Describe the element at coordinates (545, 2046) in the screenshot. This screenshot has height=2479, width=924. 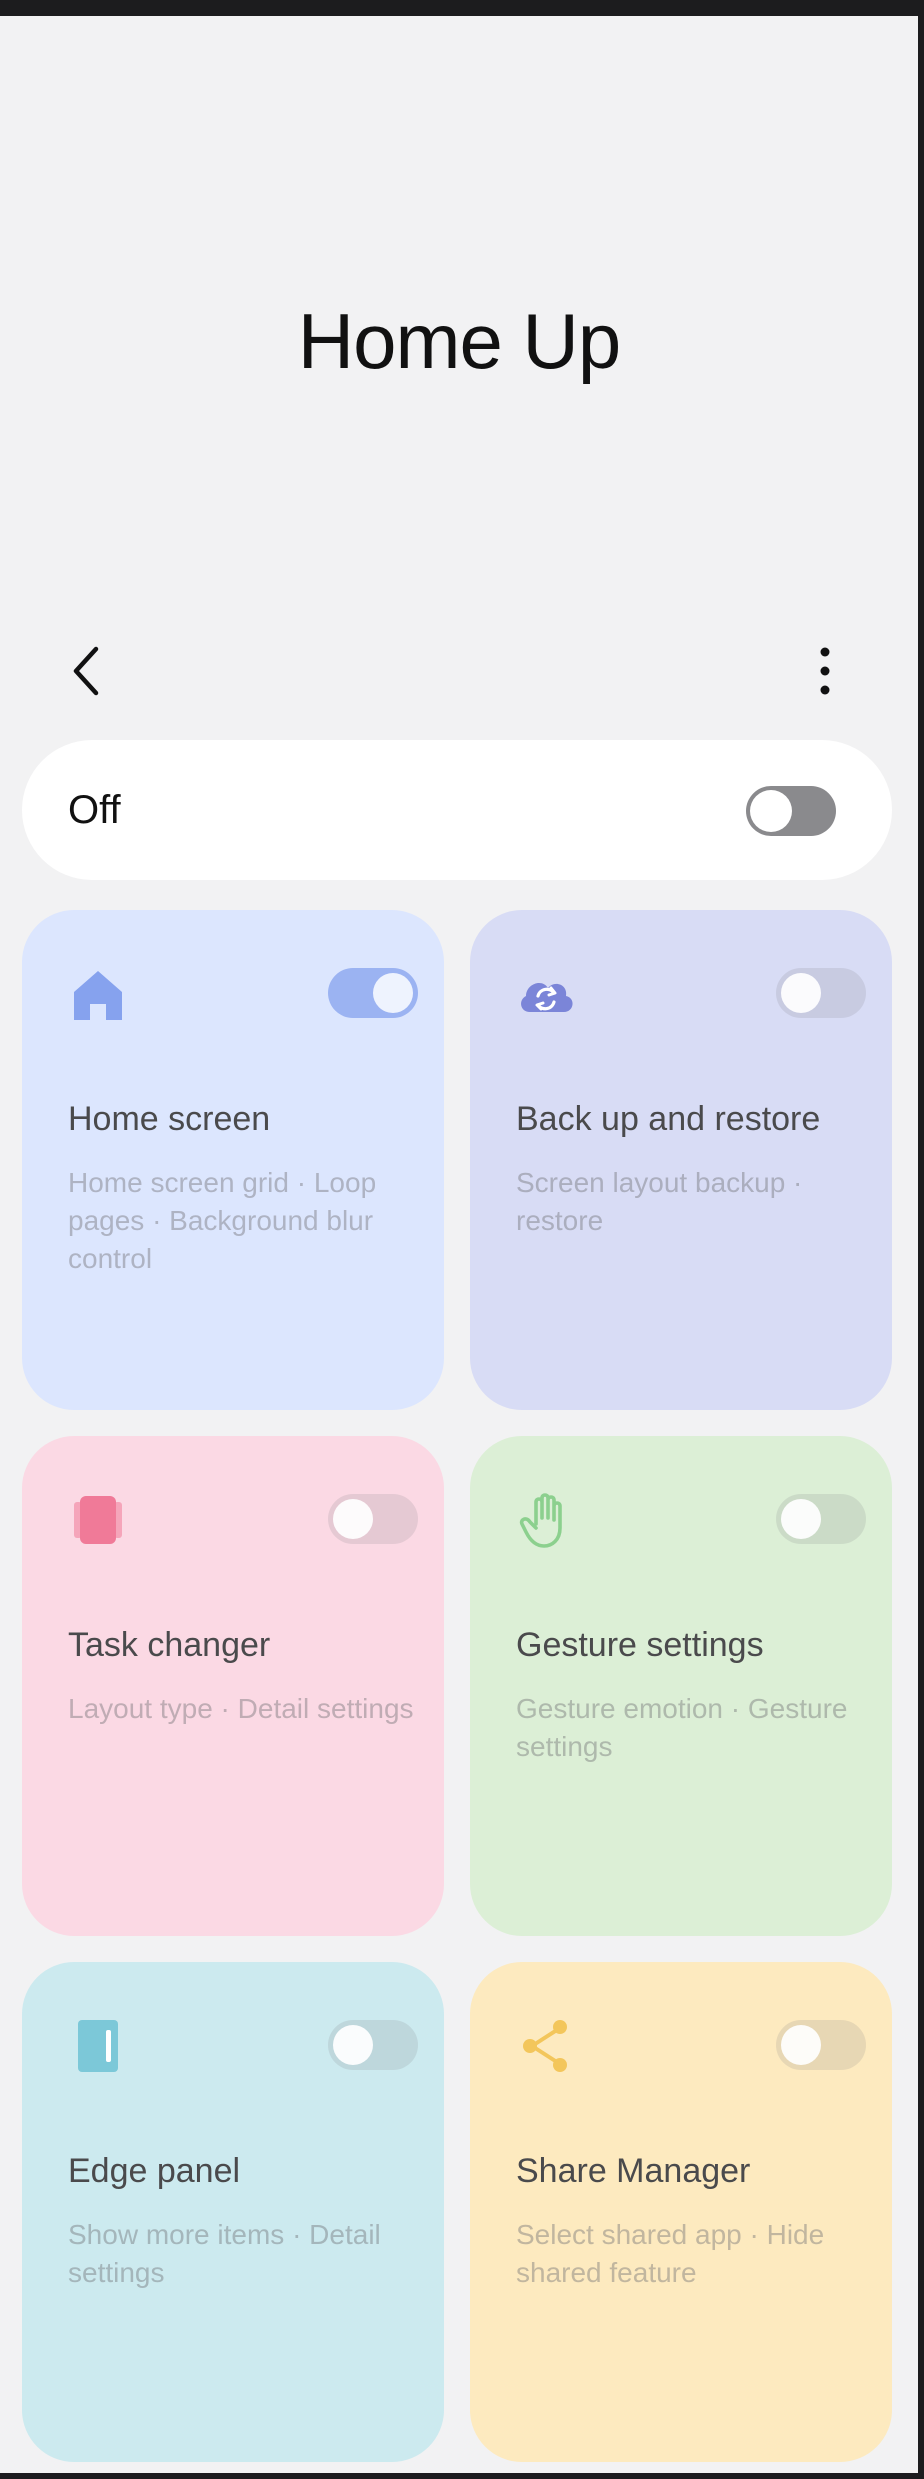
I see `share-icon` at that location.